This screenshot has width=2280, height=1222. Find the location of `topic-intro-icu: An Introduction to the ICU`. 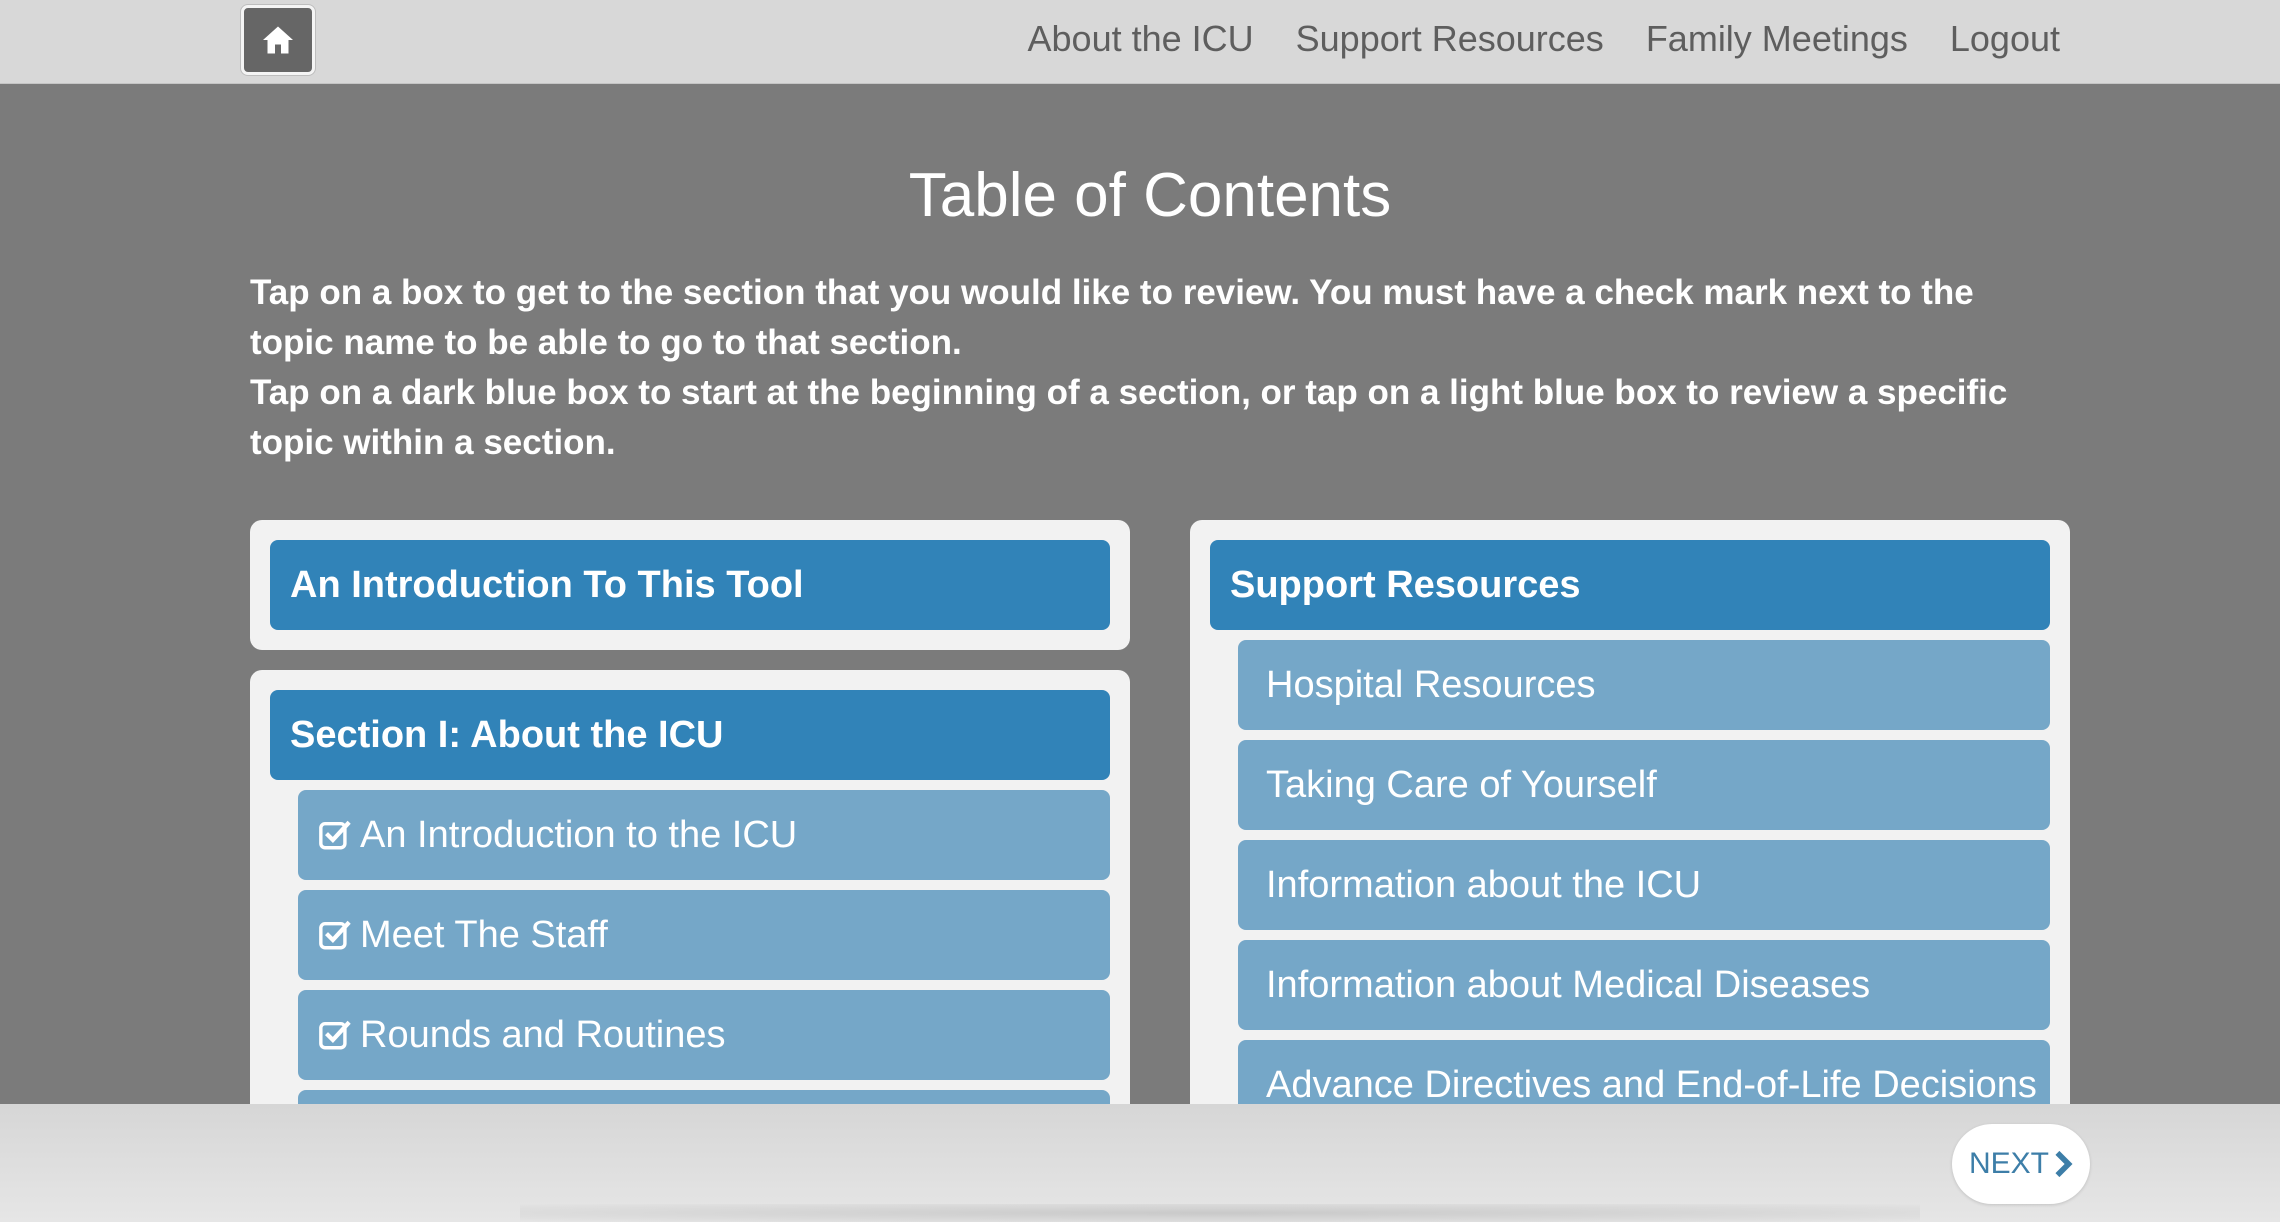

topic-intro-icu: An Introduction to the ICU is located at coordinates (704, 835).